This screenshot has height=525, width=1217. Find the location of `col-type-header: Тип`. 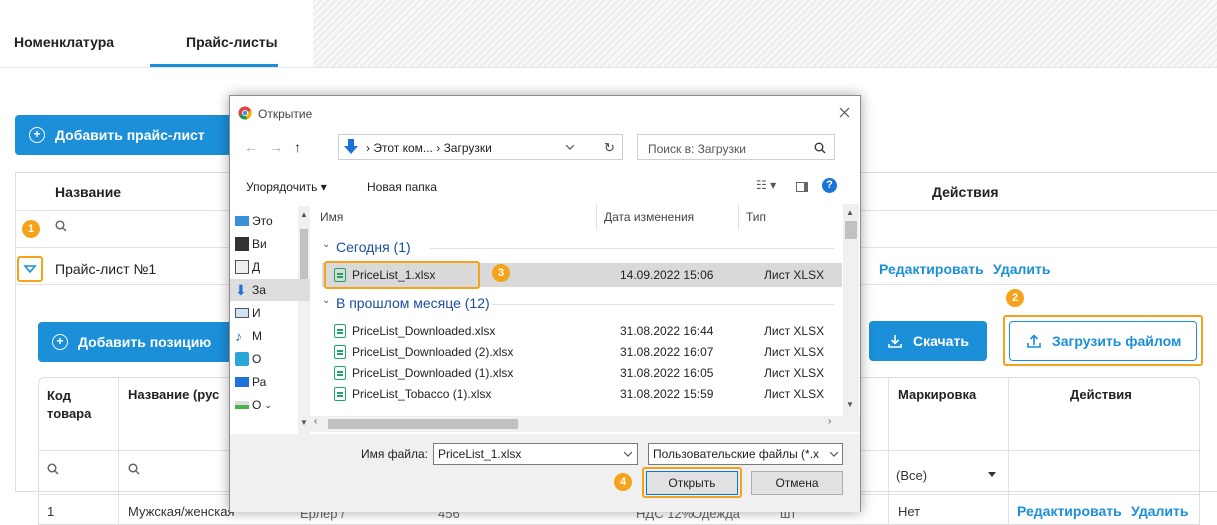

col-type-header: Тип is located at coordinates (756, 217).